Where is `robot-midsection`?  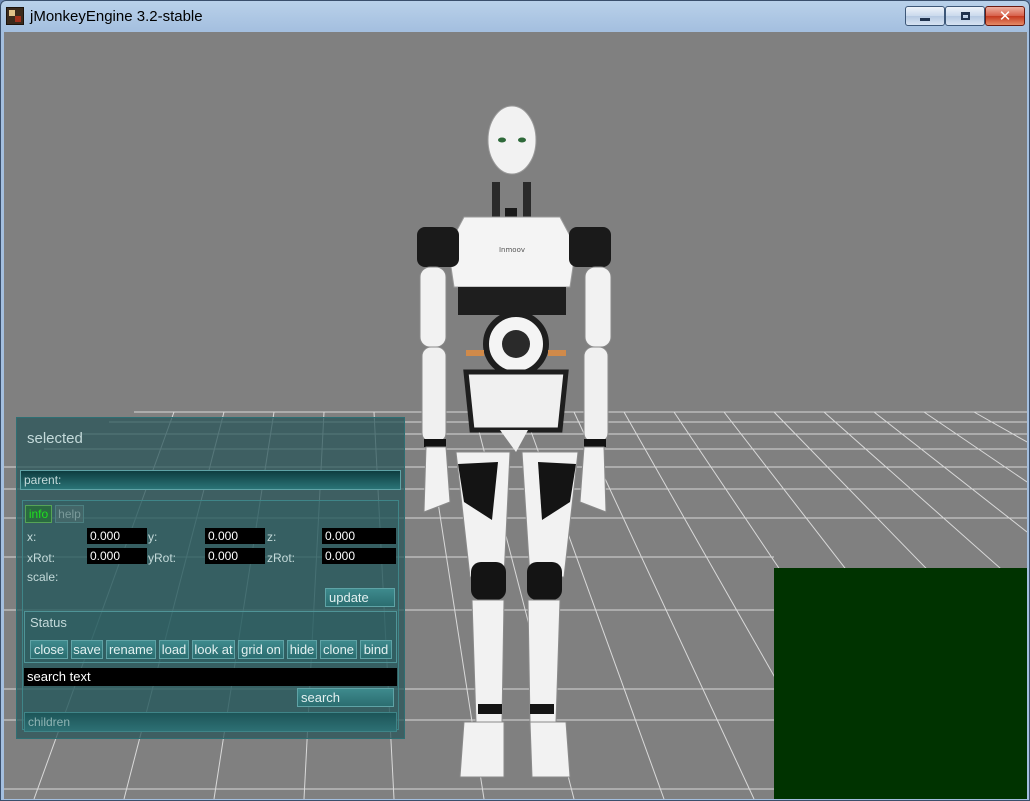 robot-midsection is located at coordinates (512, 301).